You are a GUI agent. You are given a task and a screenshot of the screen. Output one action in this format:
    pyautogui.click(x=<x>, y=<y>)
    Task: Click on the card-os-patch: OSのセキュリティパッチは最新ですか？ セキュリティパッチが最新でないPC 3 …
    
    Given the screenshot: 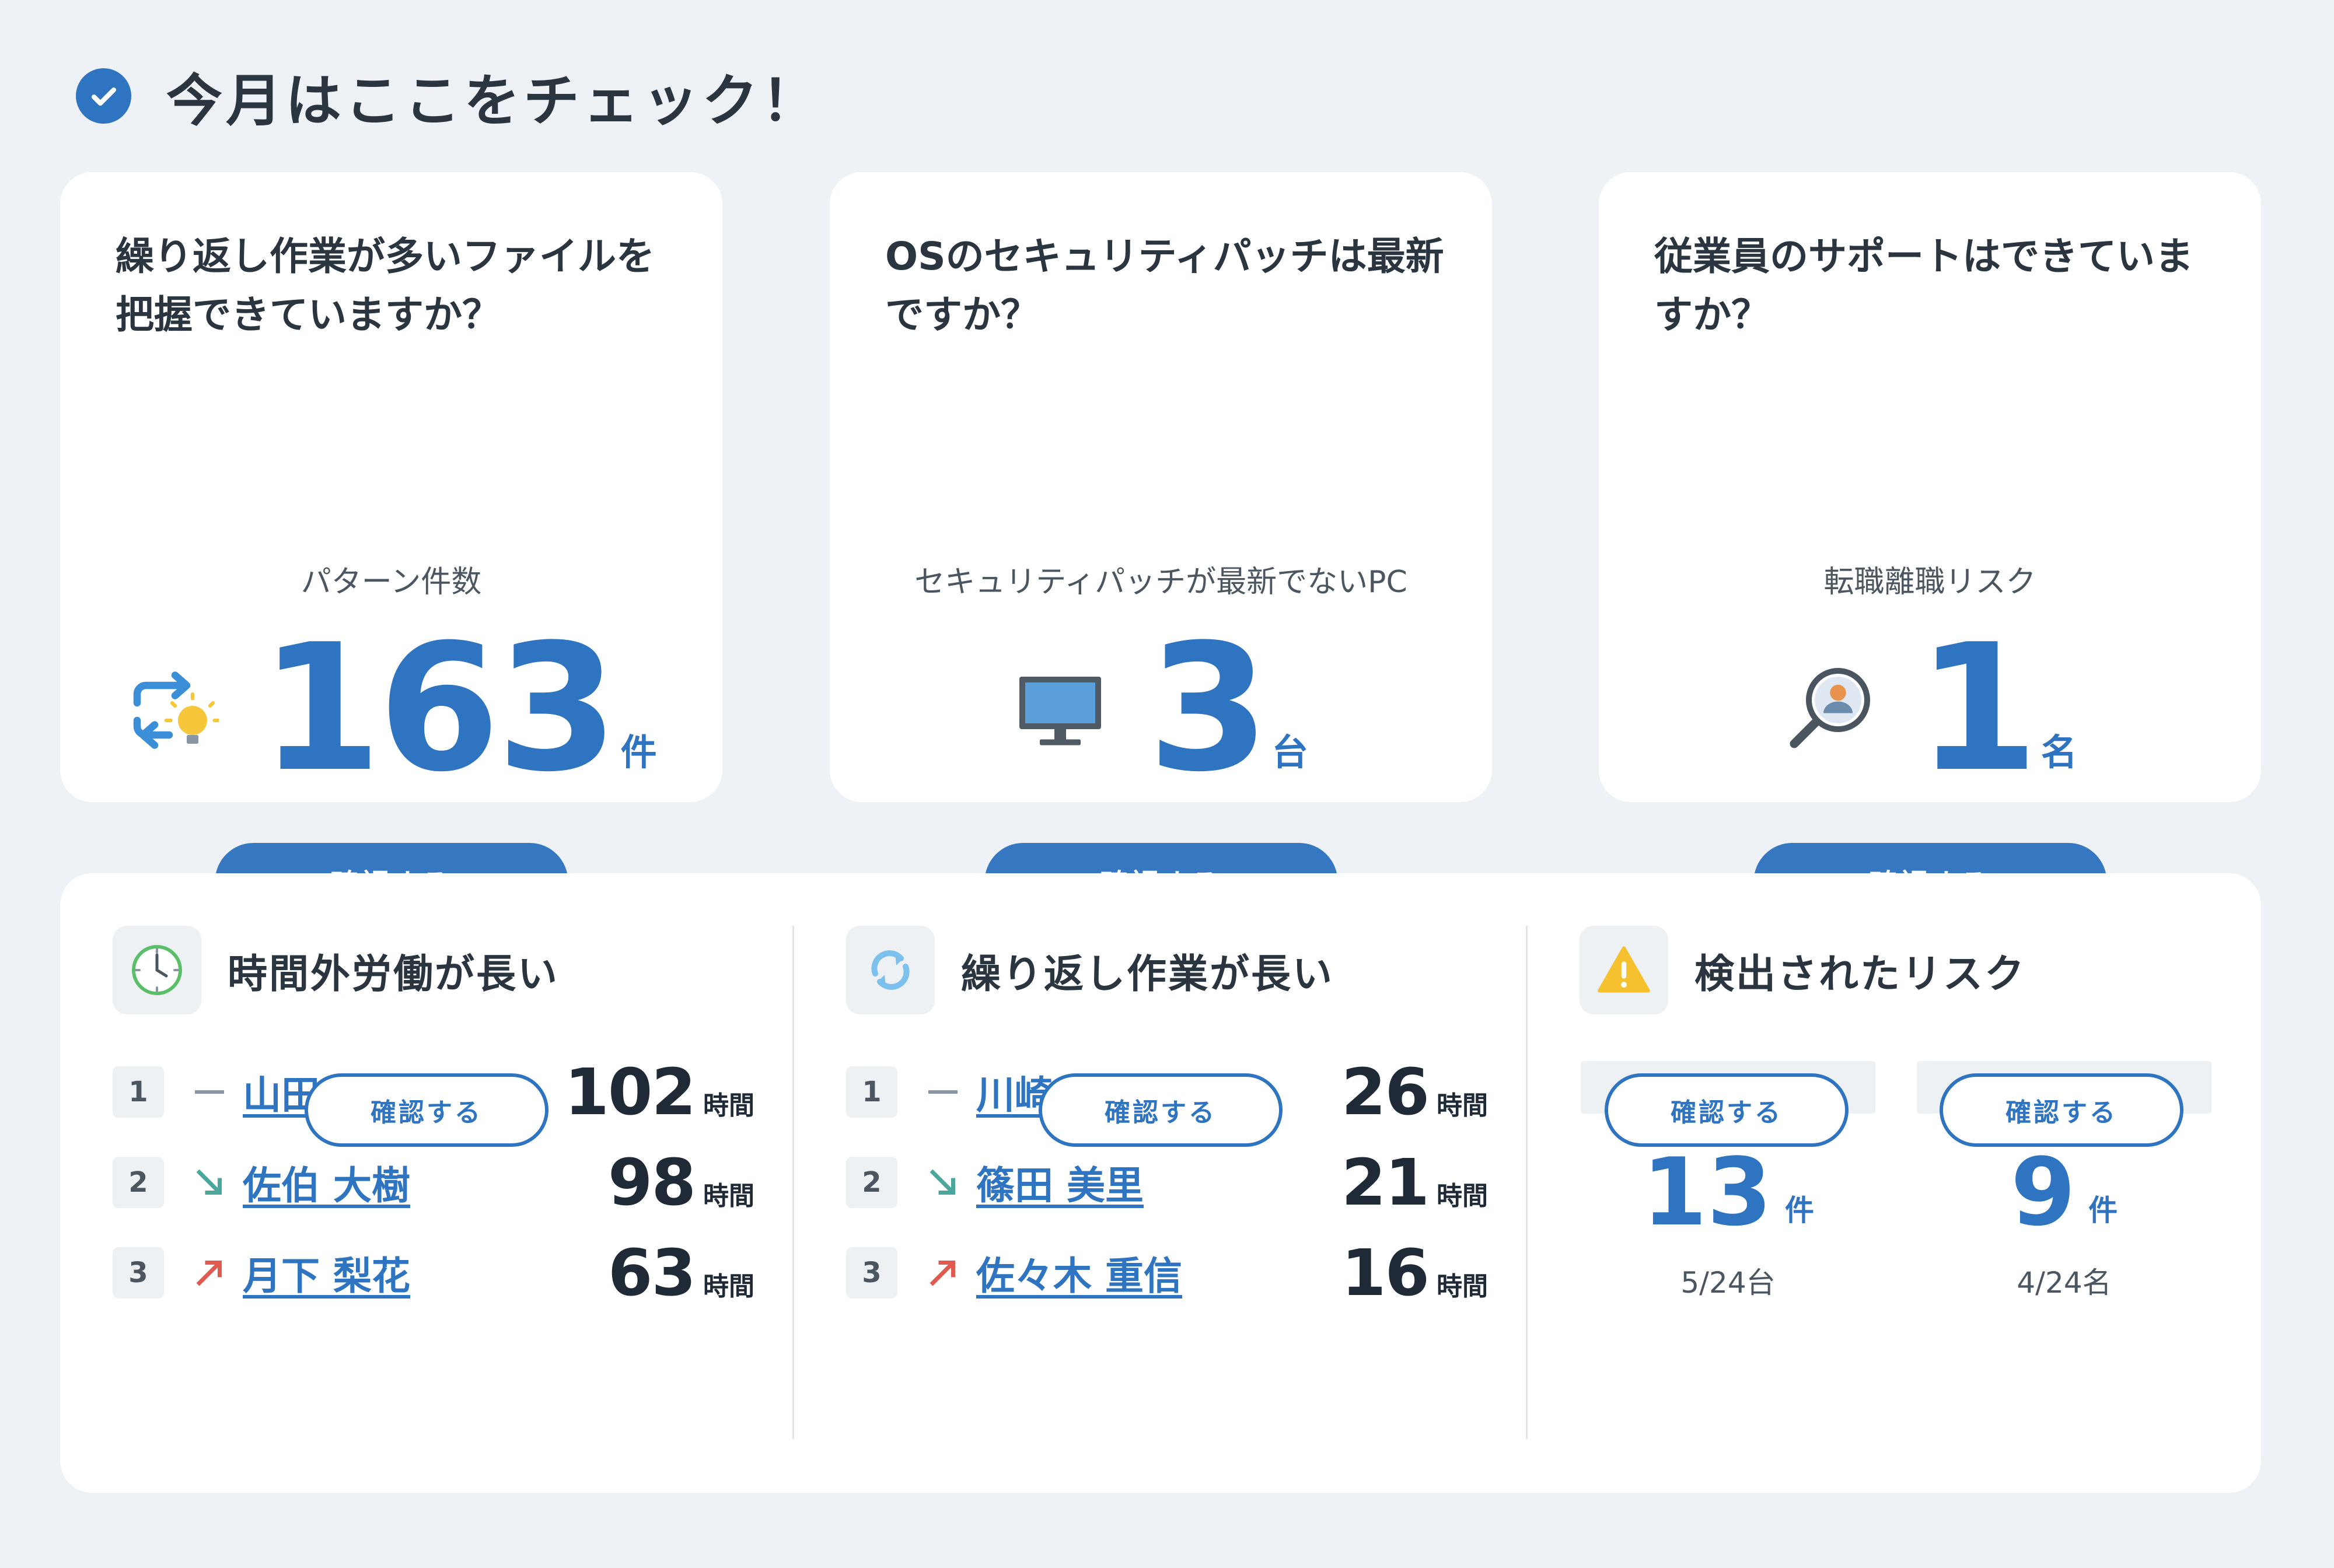 What is the action you would take?
    pyautogui.click(x=1161, y=546)
    